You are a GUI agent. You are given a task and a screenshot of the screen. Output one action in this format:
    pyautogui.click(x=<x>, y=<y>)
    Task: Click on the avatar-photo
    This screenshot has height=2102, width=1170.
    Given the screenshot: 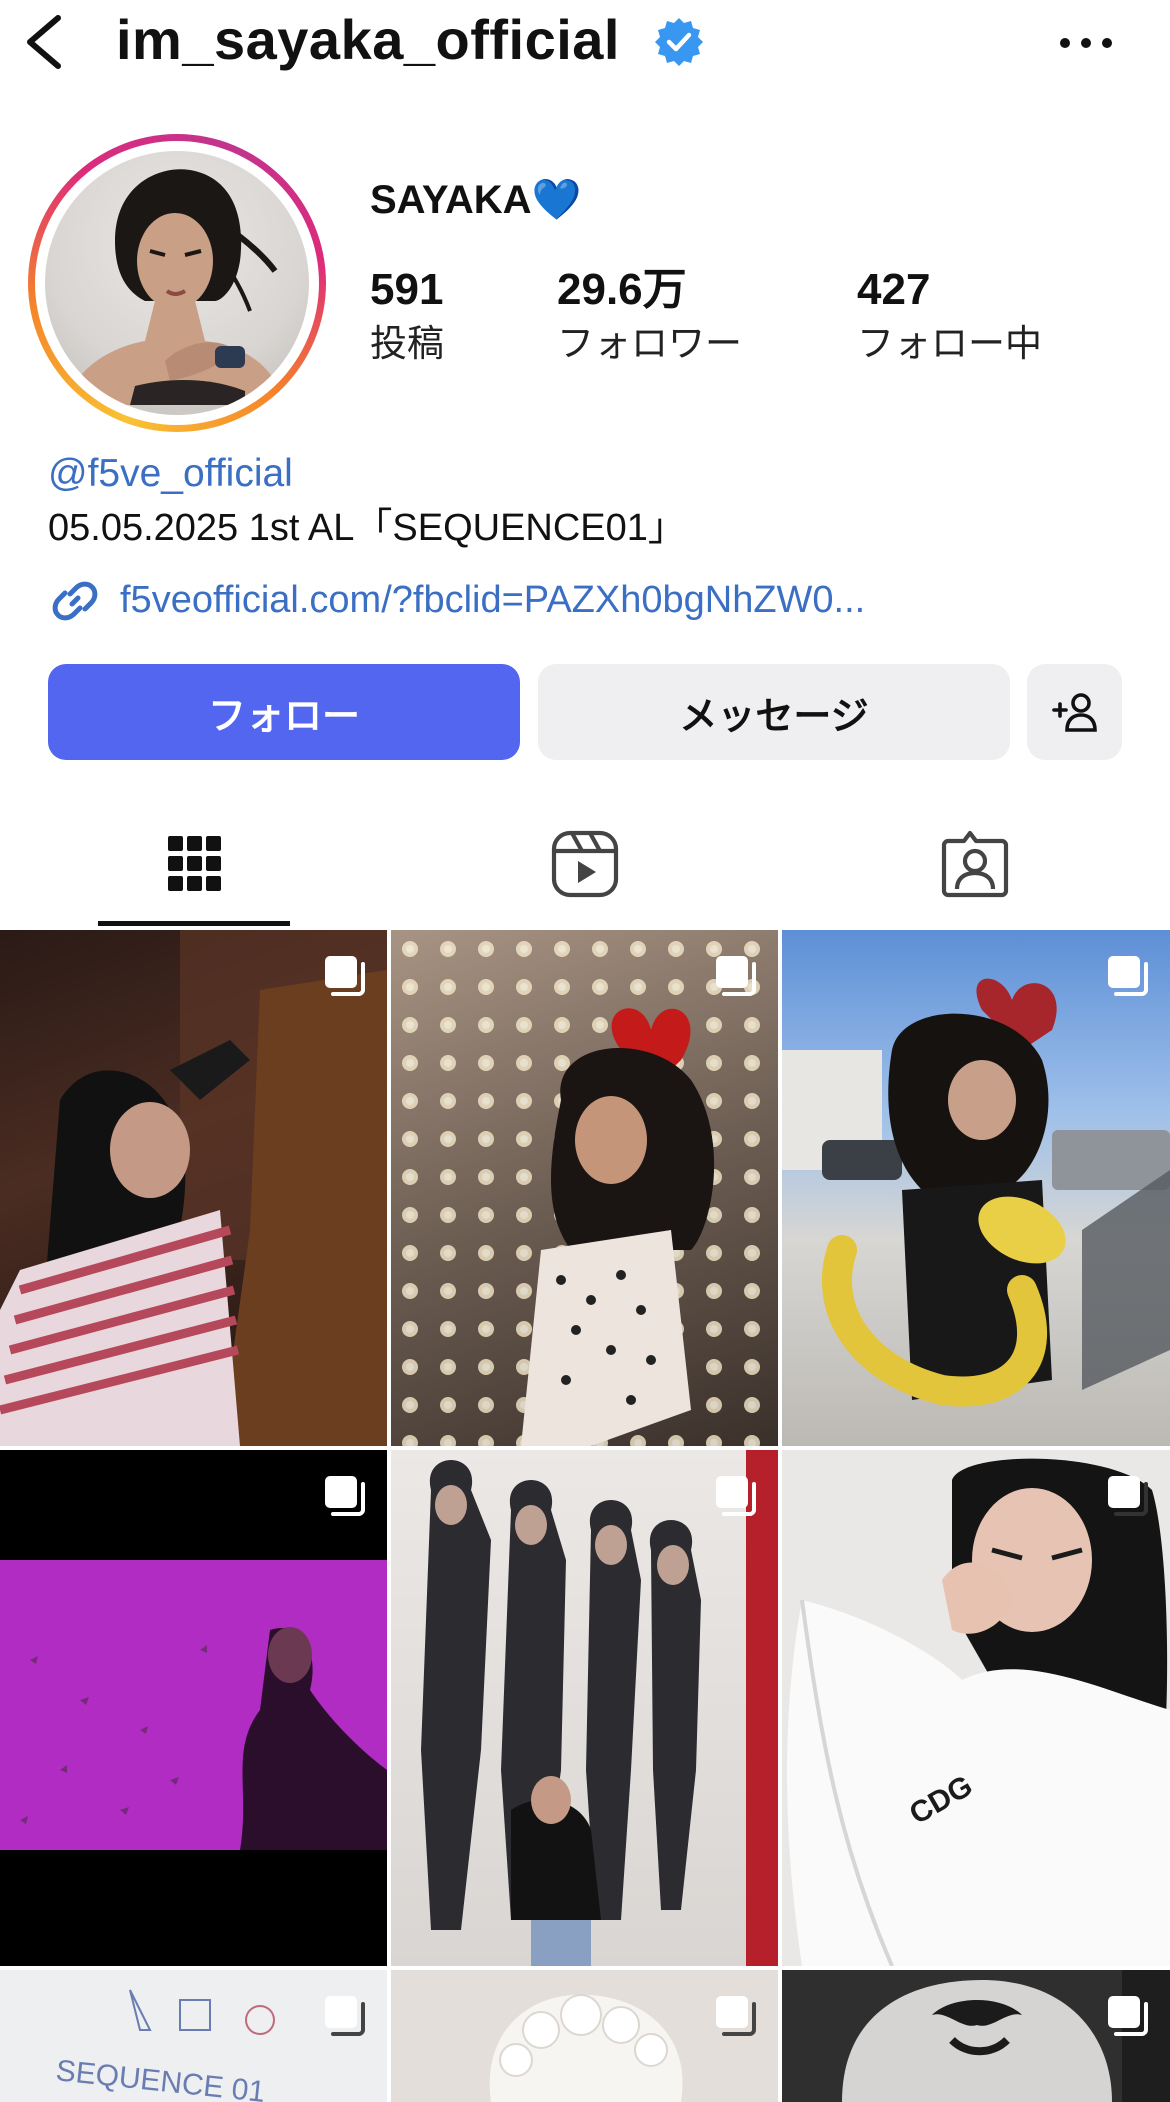 What is the action you would take?
    pyautogui.click(x=177, y=283)
    